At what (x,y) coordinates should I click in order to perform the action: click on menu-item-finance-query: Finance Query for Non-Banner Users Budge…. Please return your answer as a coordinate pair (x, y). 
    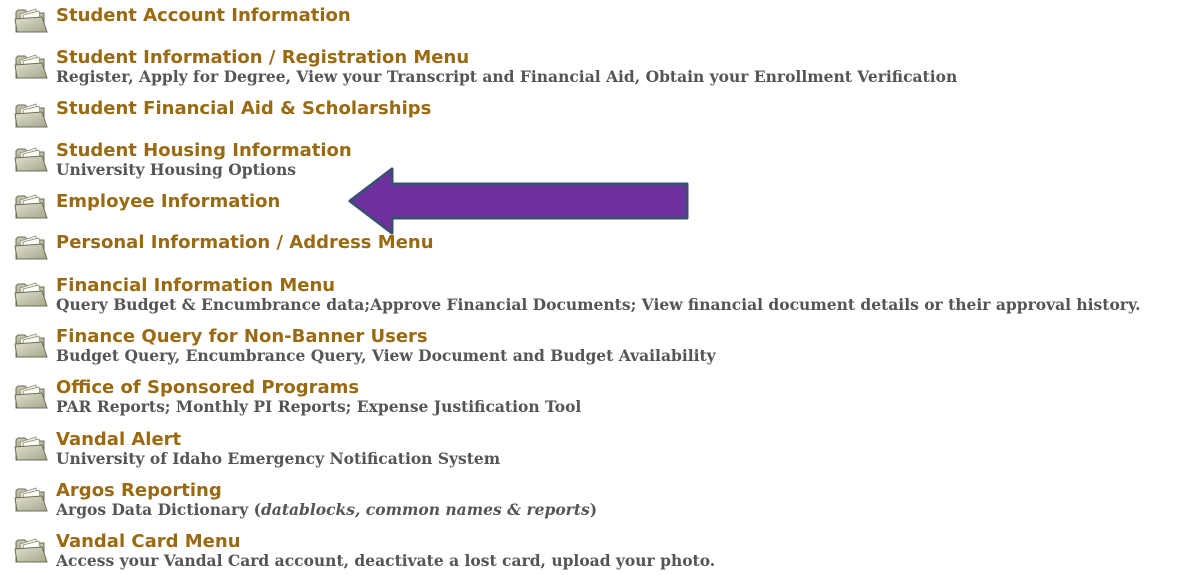
    Looking at the image, I should click on (600, 348).